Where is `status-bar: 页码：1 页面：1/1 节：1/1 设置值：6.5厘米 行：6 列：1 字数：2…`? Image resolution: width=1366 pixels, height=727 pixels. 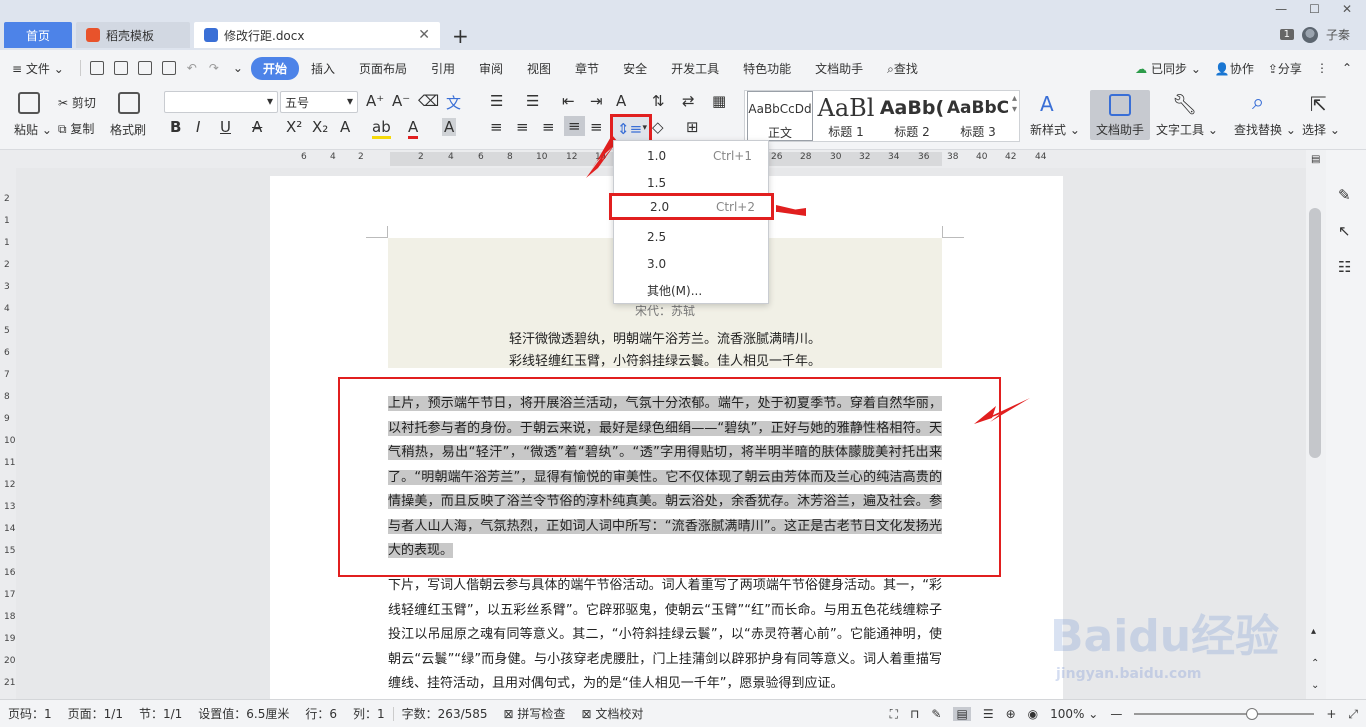 status-bar: 页码：1 页面：1/1 节：1/1 设置值：6.5厘米 行：6 列：1 字数：2… is located at coordinates (683, 713).